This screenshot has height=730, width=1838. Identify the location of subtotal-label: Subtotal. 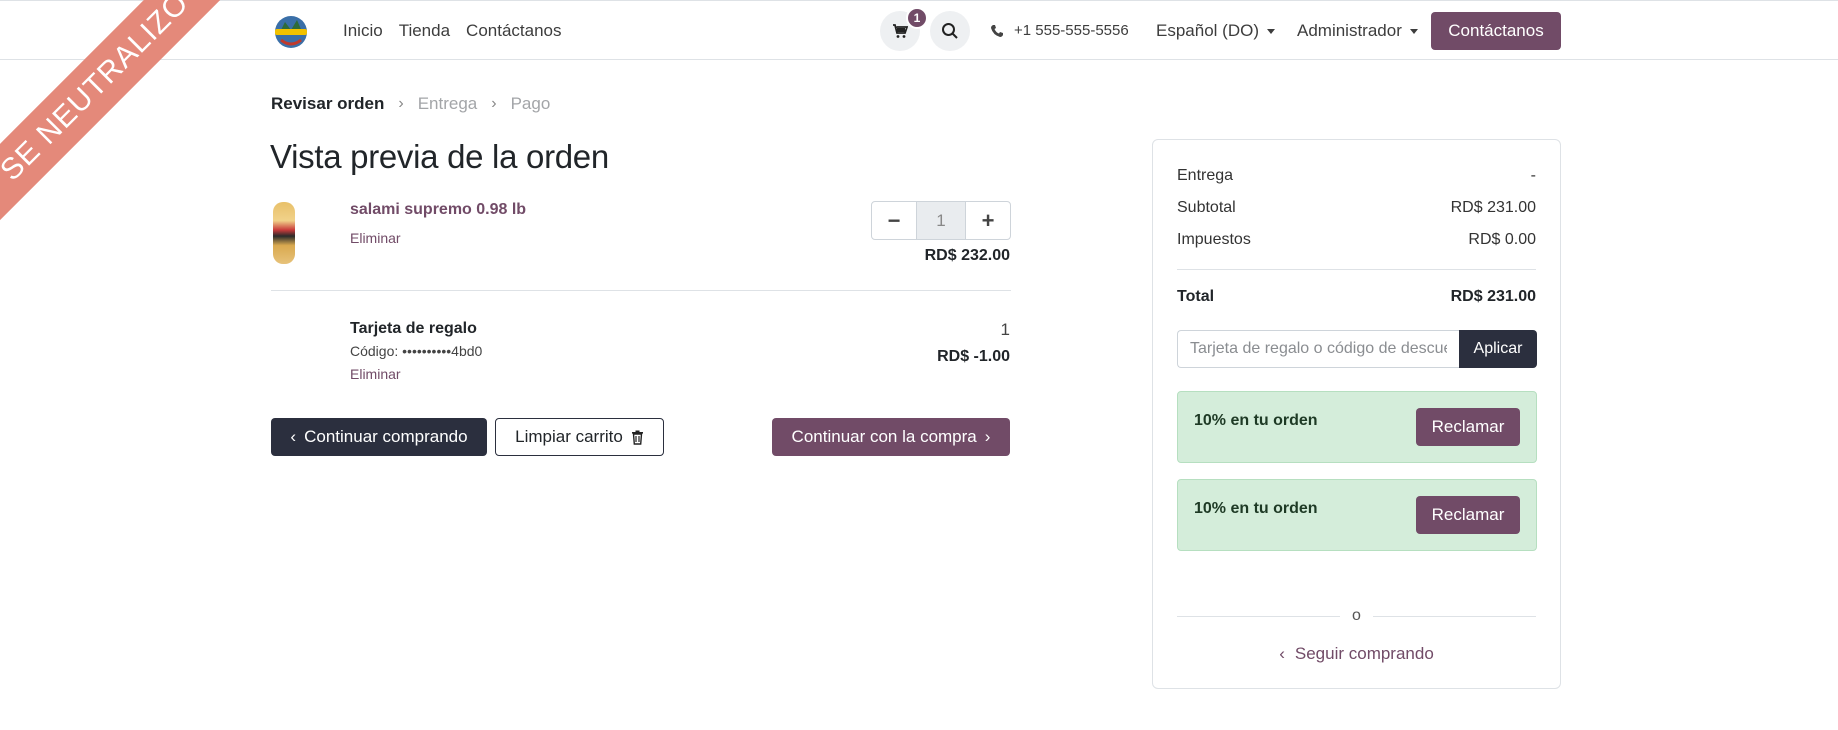
(1206, 207).